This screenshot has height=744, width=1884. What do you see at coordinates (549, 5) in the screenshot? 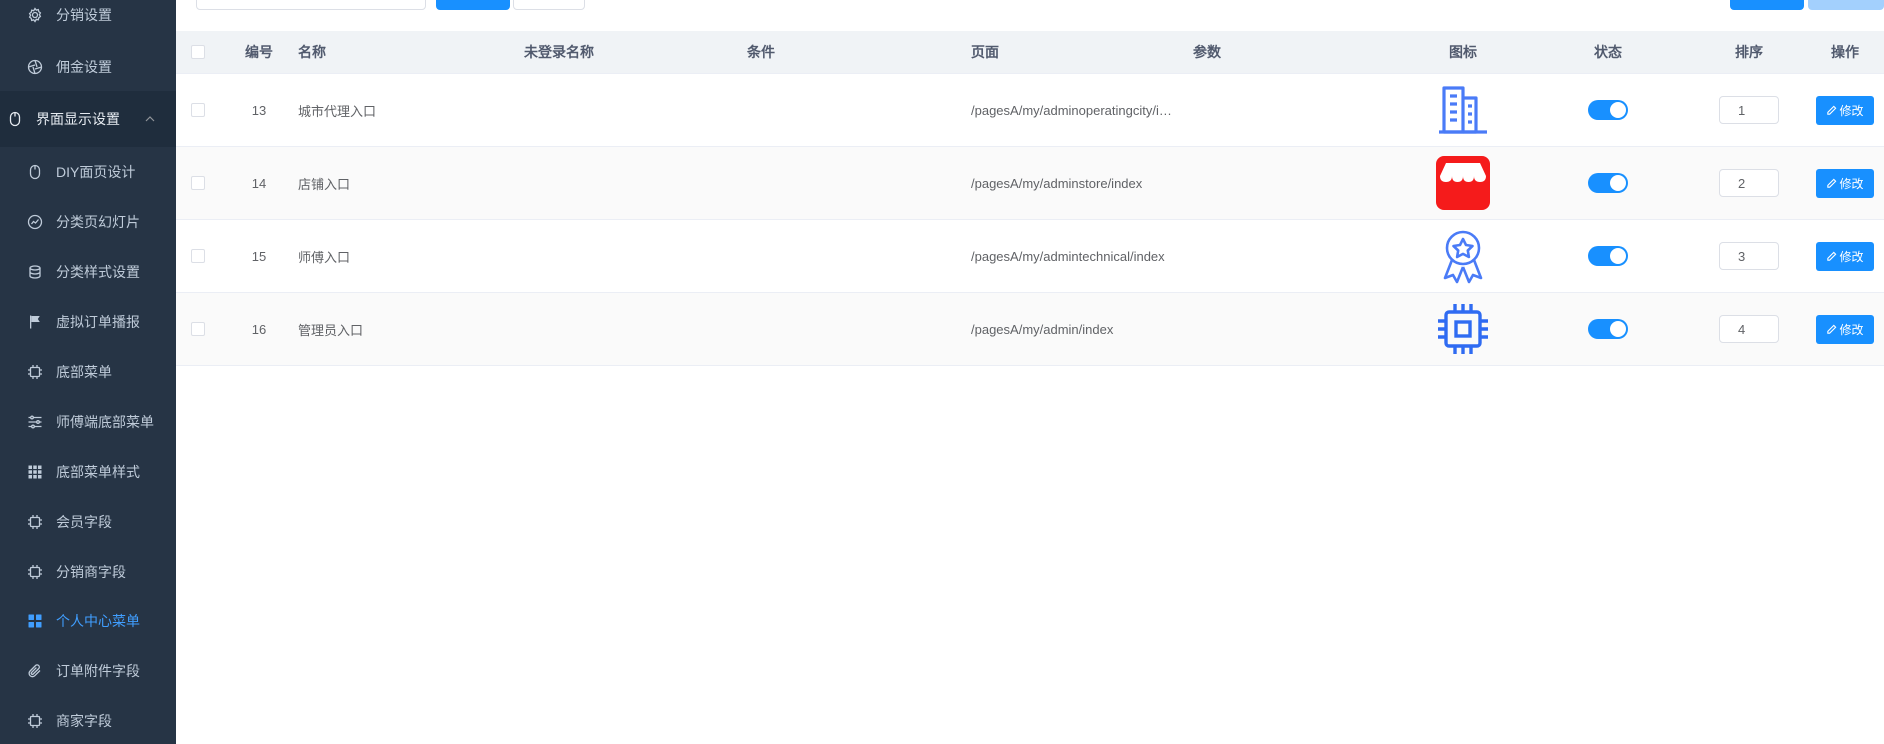
I see `reset-button` at bounding box center [549, 5].